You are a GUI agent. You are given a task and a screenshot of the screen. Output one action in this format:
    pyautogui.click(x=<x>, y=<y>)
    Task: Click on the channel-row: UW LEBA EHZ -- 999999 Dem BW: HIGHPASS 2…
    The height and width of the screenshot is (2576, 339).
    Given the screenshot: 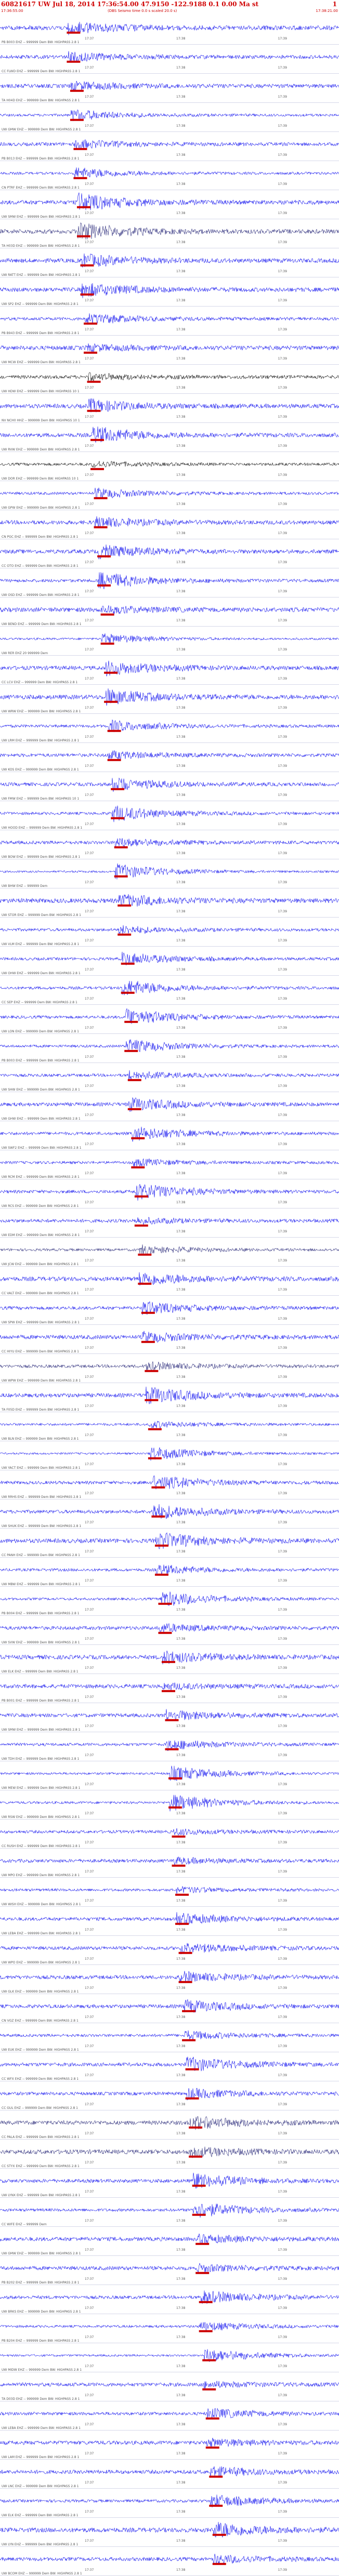 What is the action you would take?
    pyautogui.click(x=169, y=2420)
    